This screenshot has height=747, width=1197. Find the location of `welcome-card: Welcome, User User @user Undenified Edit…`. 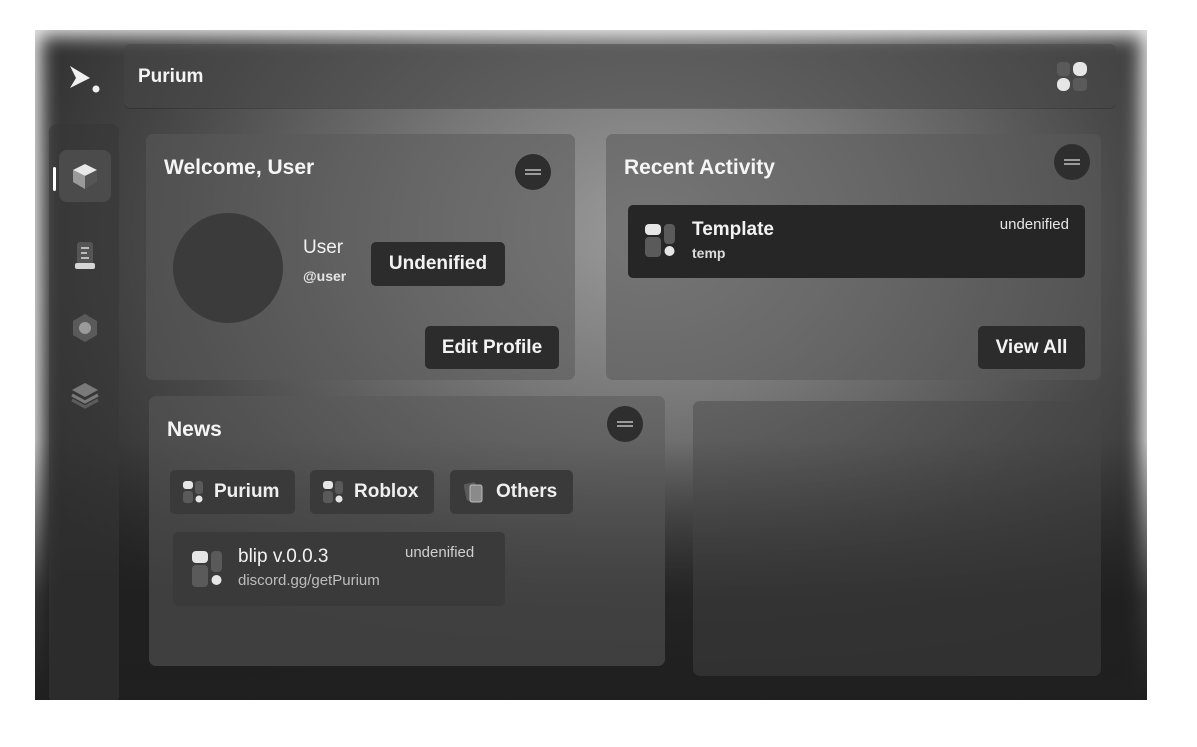

welcome-card: Welcome, User User @user Undenified Edit… is located at coordinates (360, 257).